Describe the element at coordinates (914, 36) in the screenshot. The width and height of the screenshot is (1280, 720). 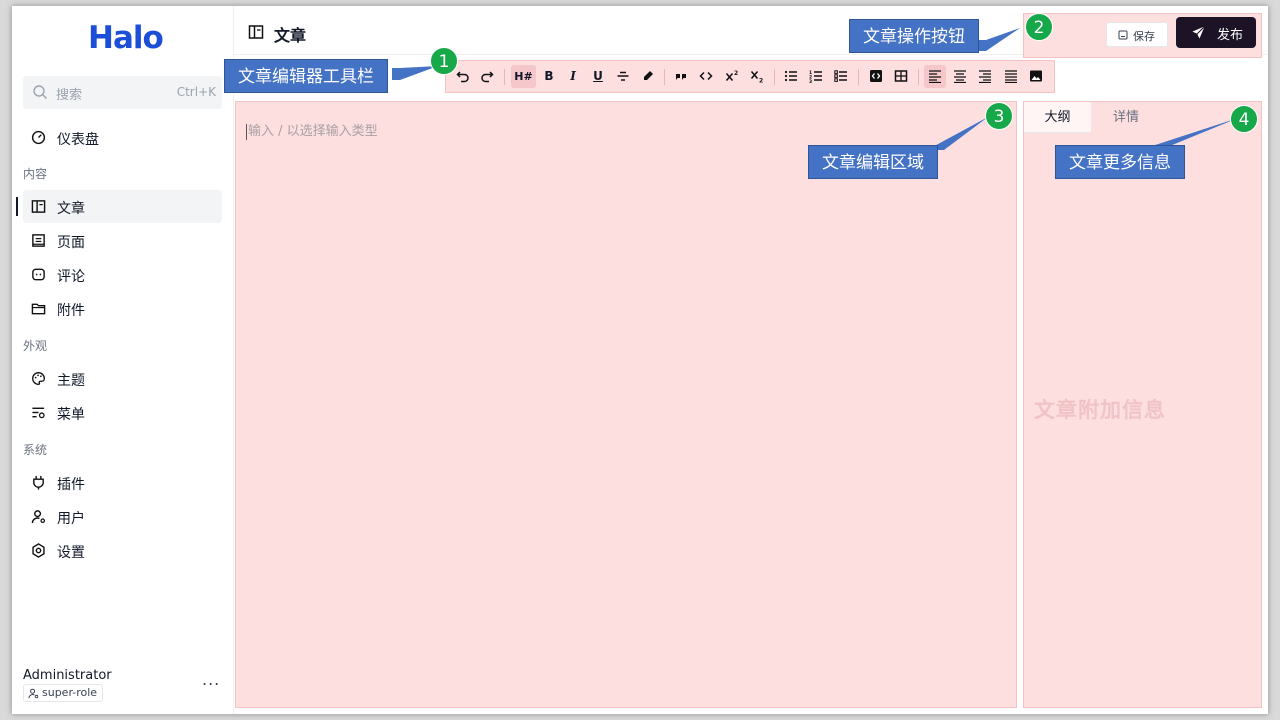
I see `callout-actions: 文章操作按钮` at that location.